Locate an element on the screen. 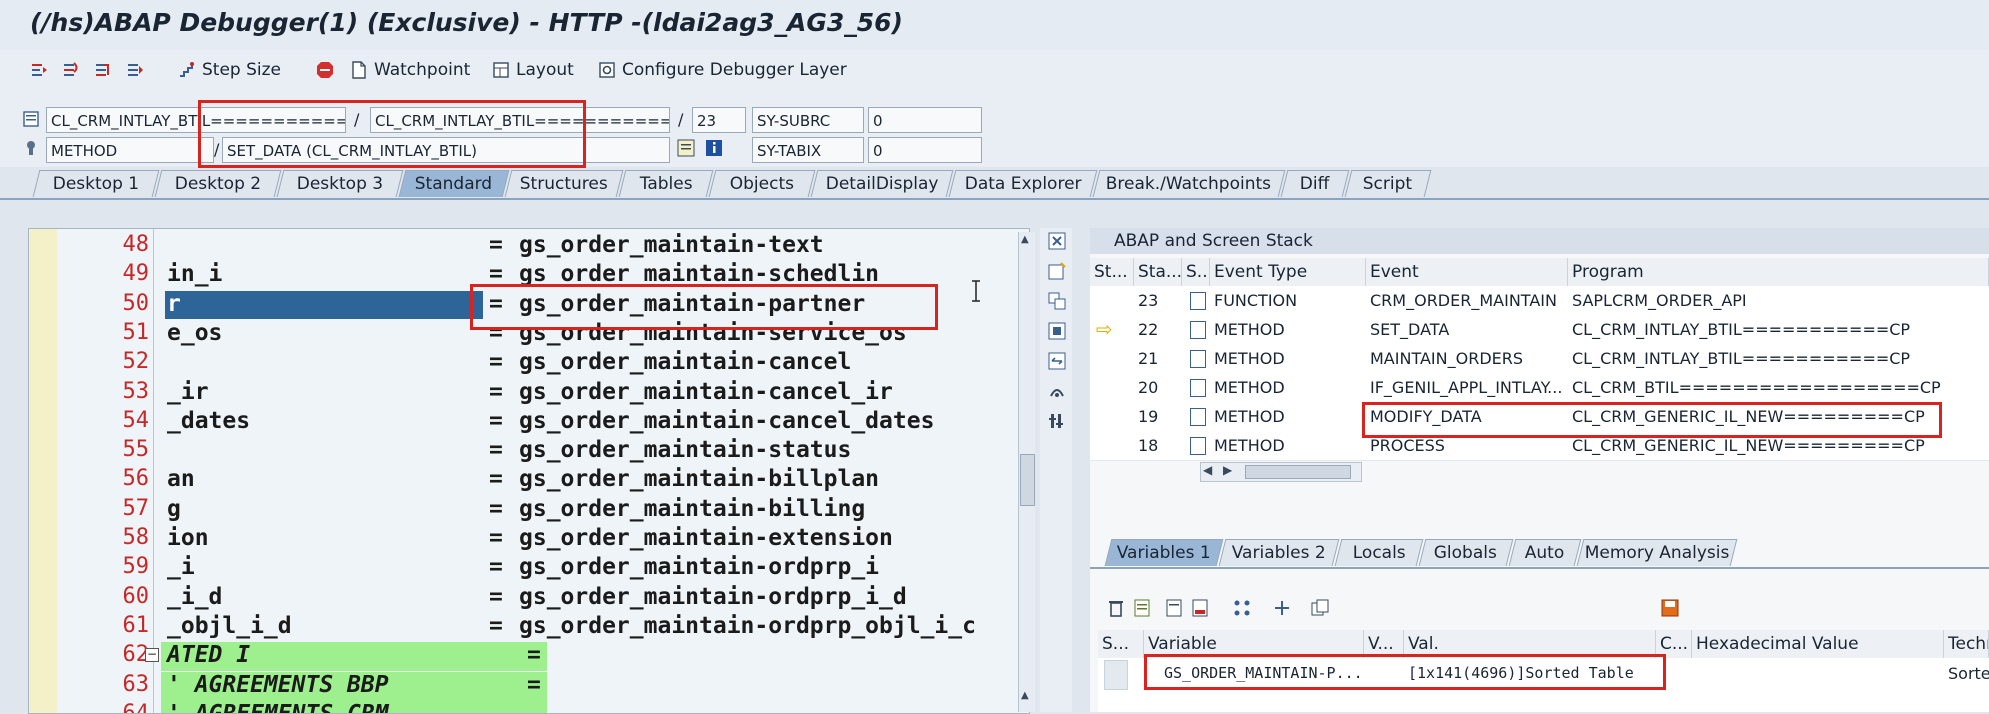  code-line: 55 = gs_order_maintain-status is located at coordinates (529, 451).